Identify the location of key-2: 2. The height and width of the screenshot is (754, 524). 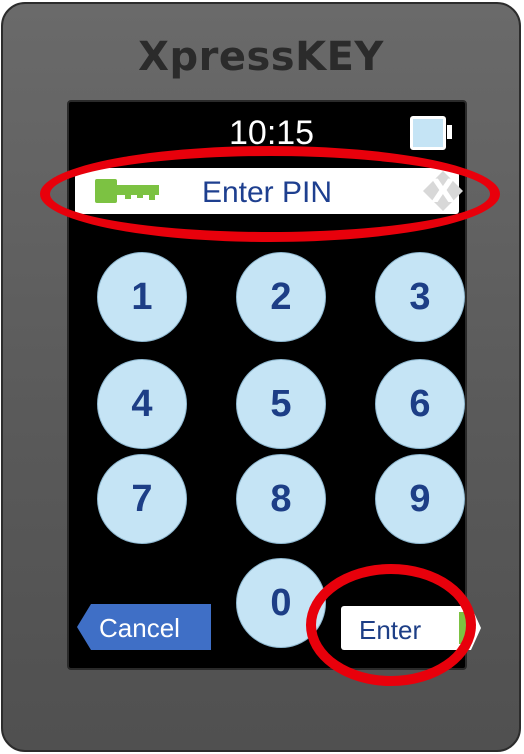
(281, 297).